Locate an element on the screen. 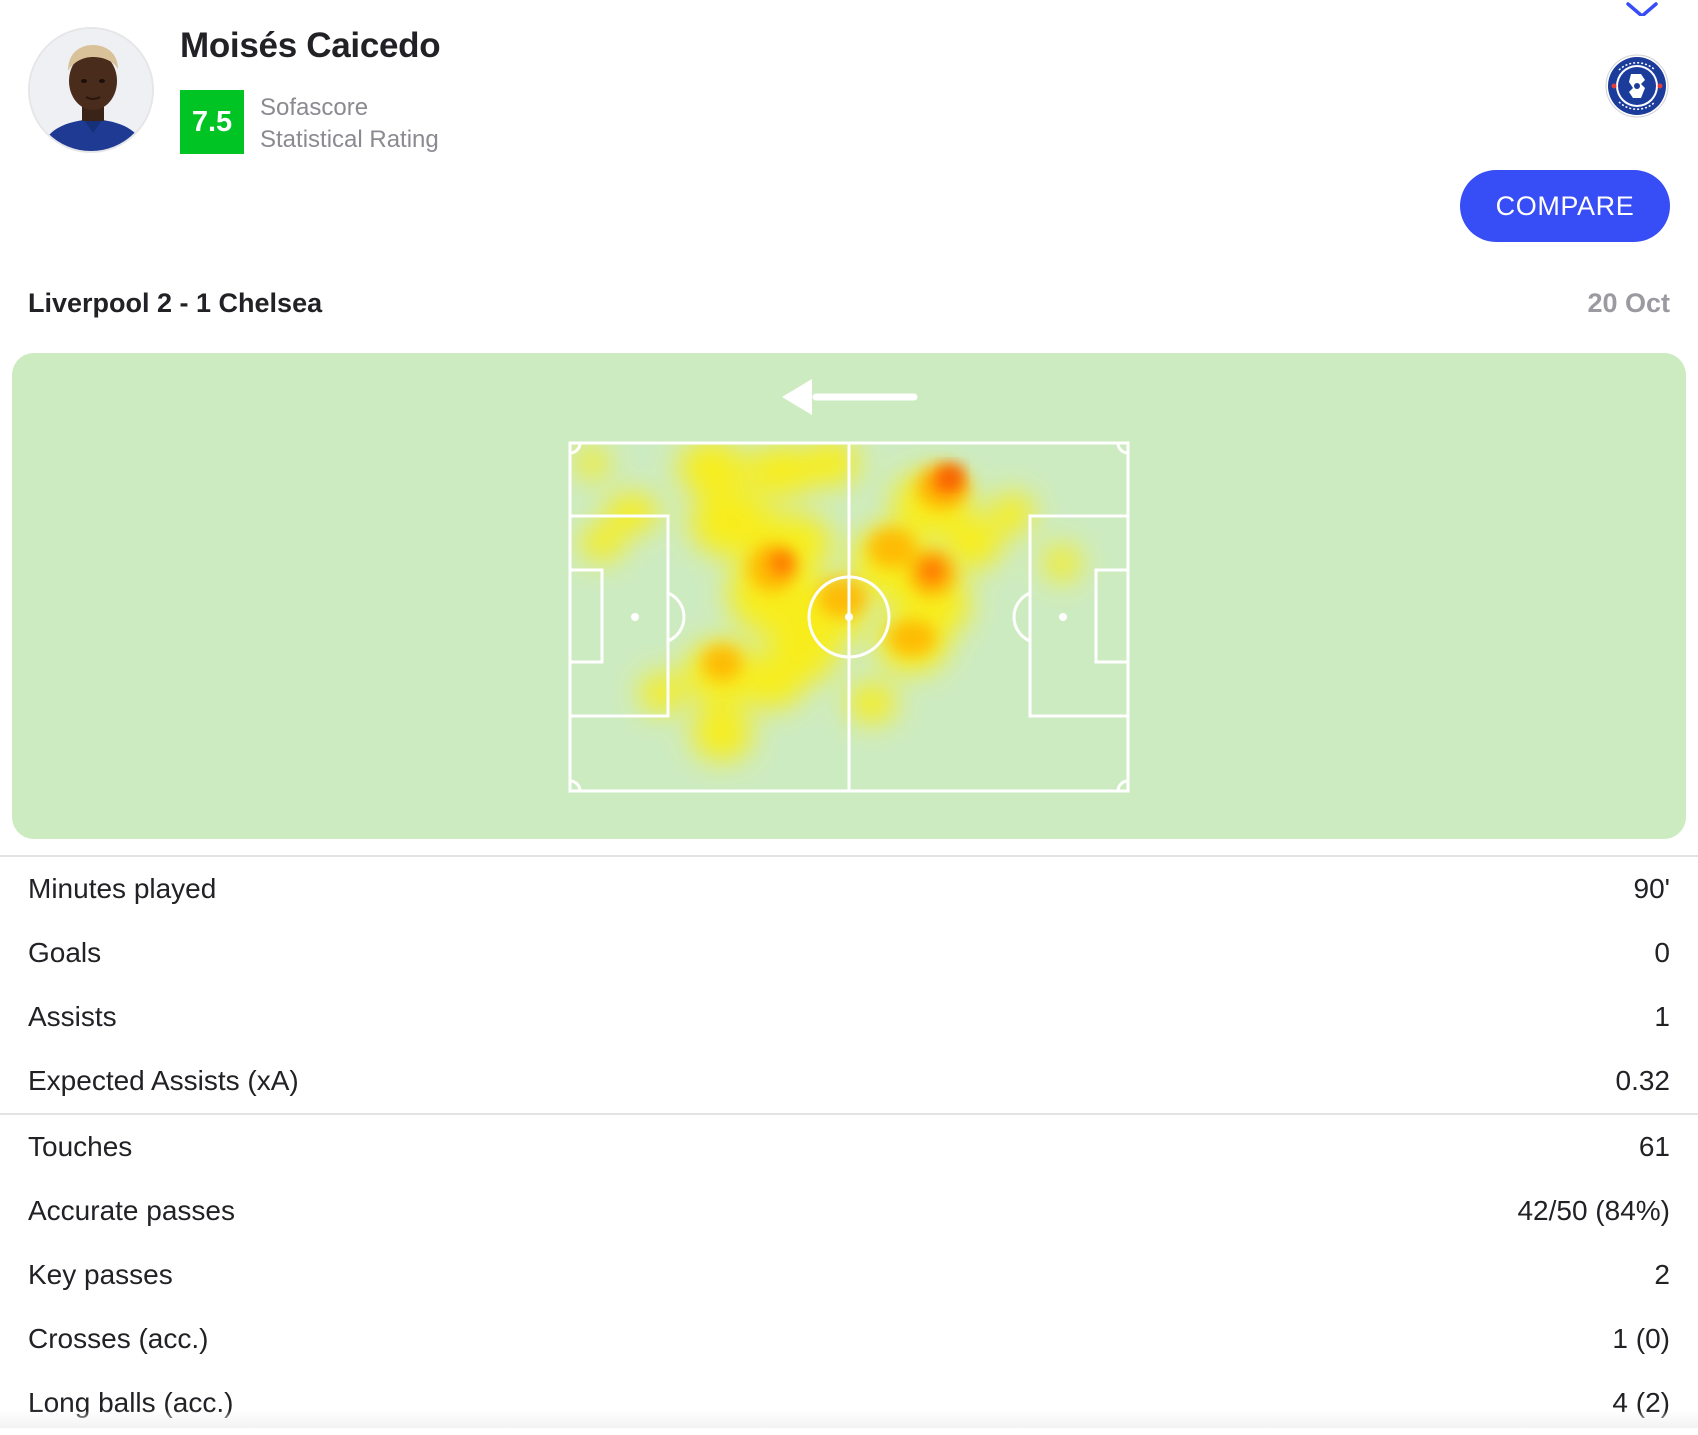 This screenshot has height=1435, width=1698. stat-label: Assists is located at coordinates (72, 1016).